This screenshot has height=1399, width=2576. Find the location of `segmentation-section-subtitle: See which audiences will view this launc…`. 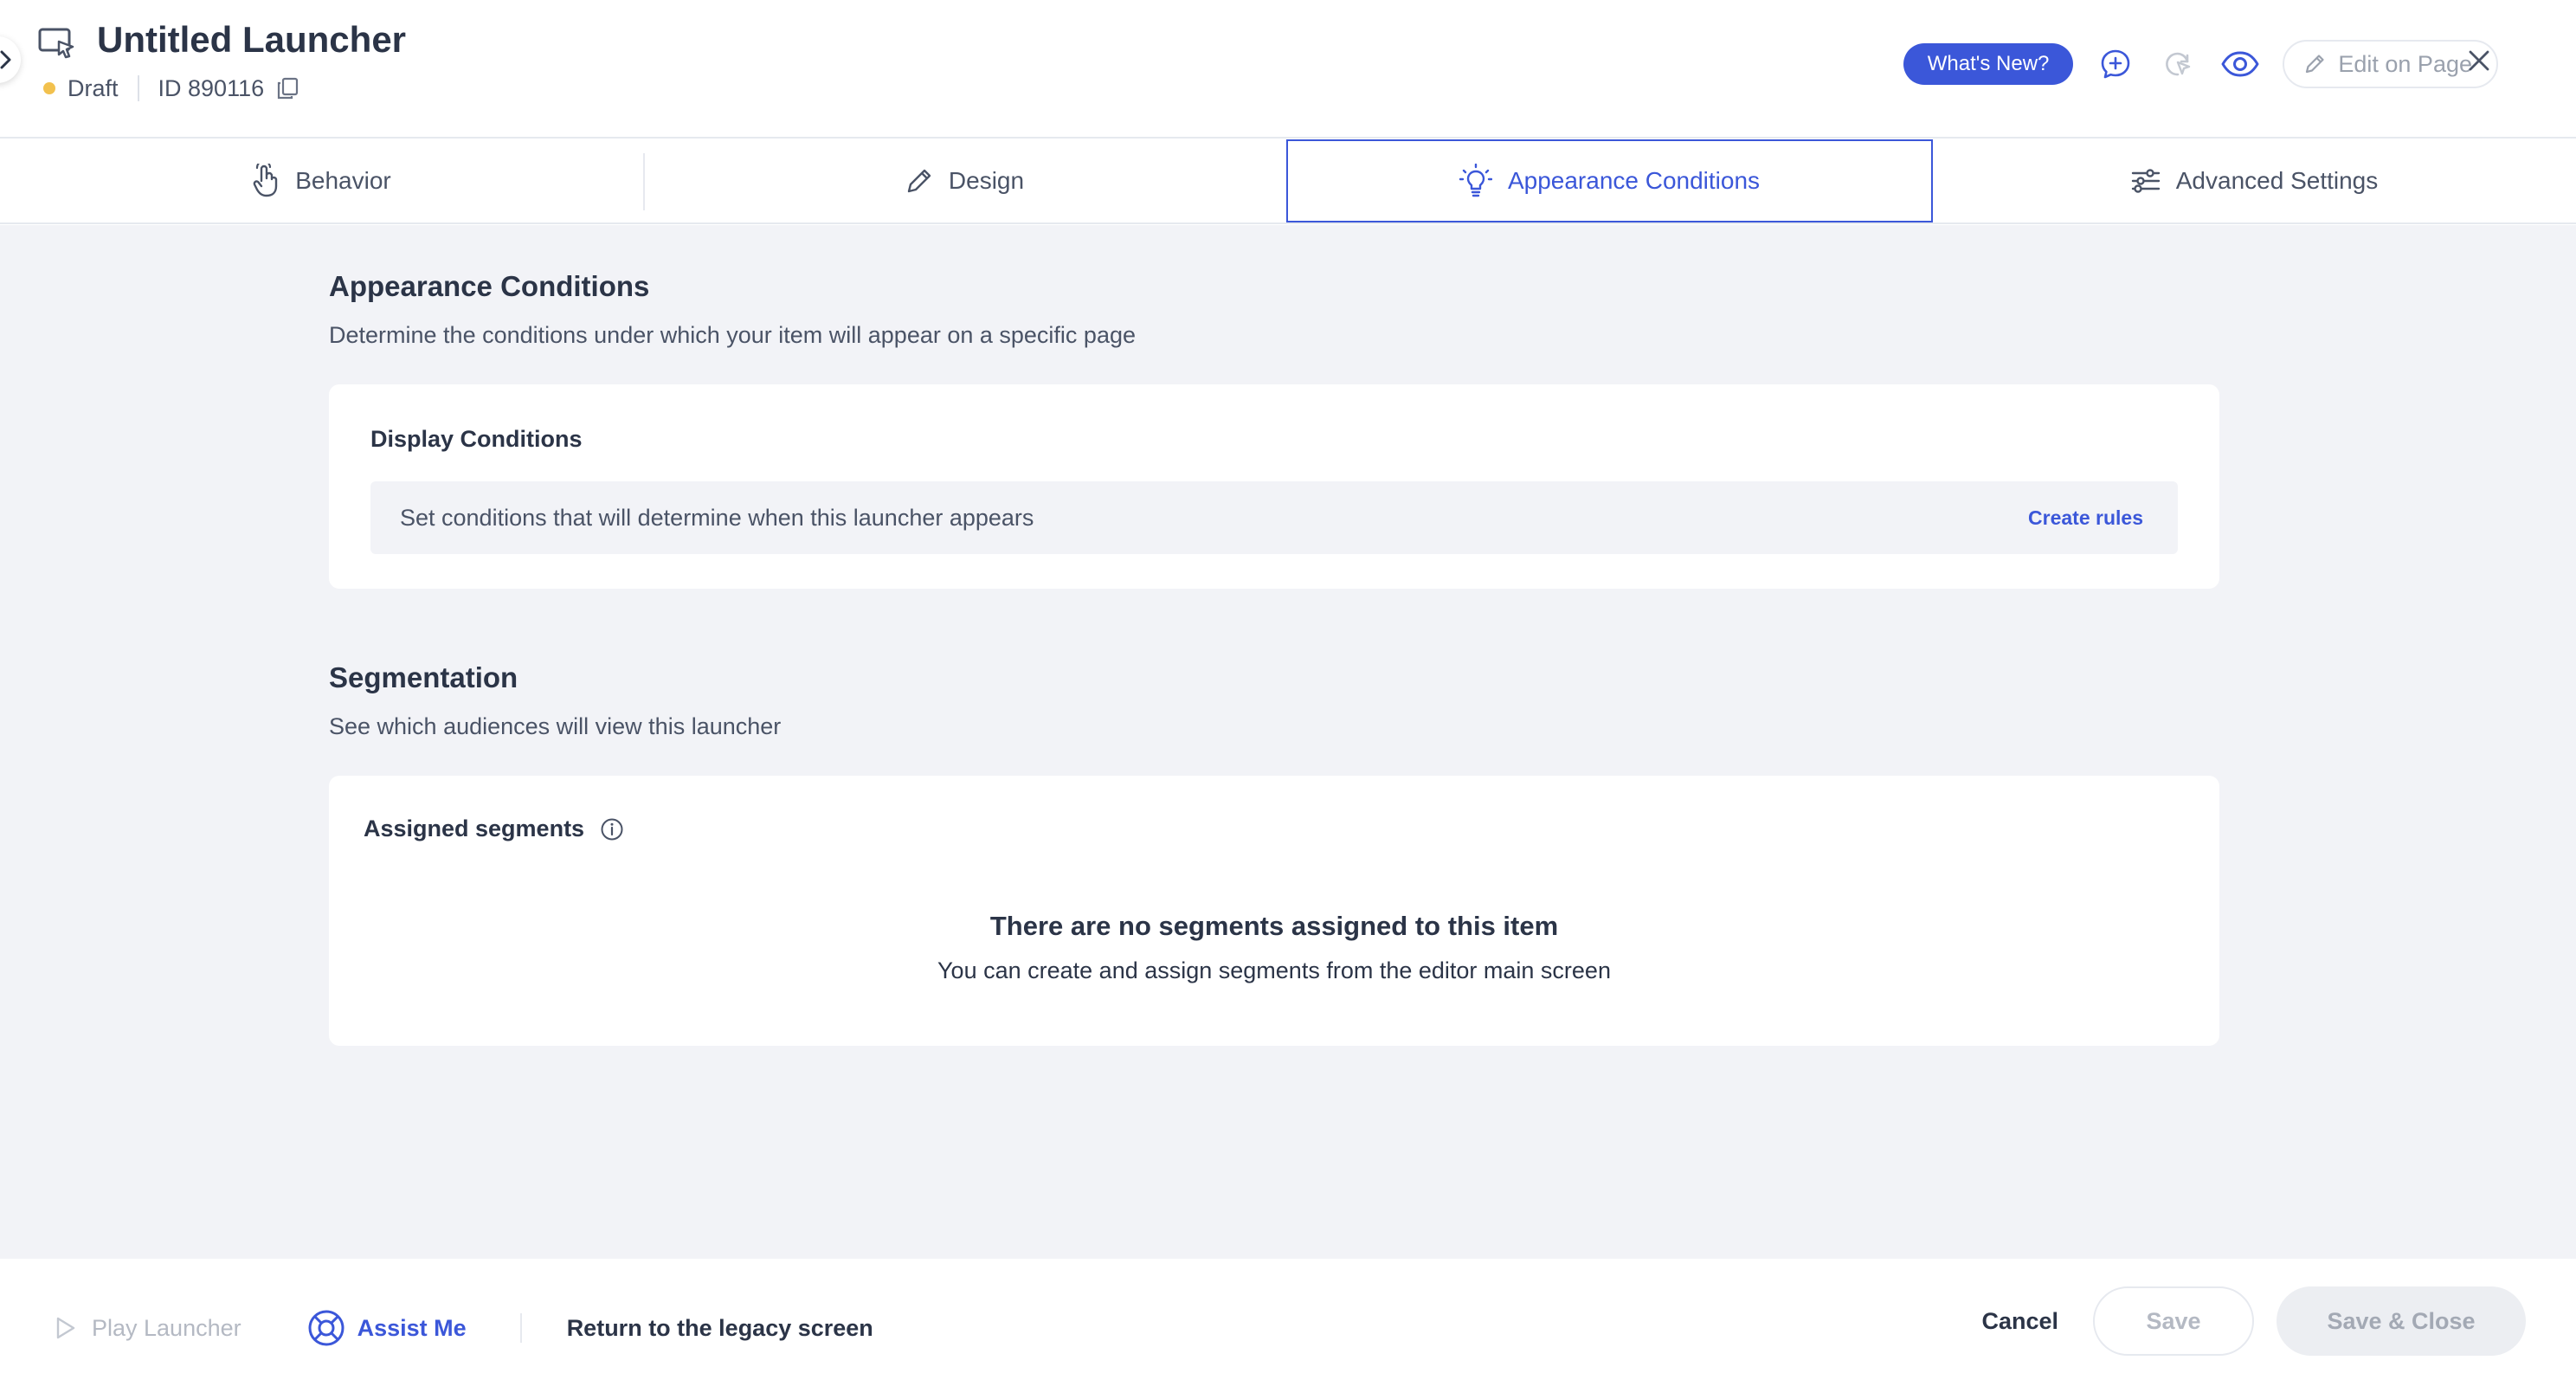

segmentation-section-subtitle: See which audiences will view this launc… is located at coordinates (555, 726).